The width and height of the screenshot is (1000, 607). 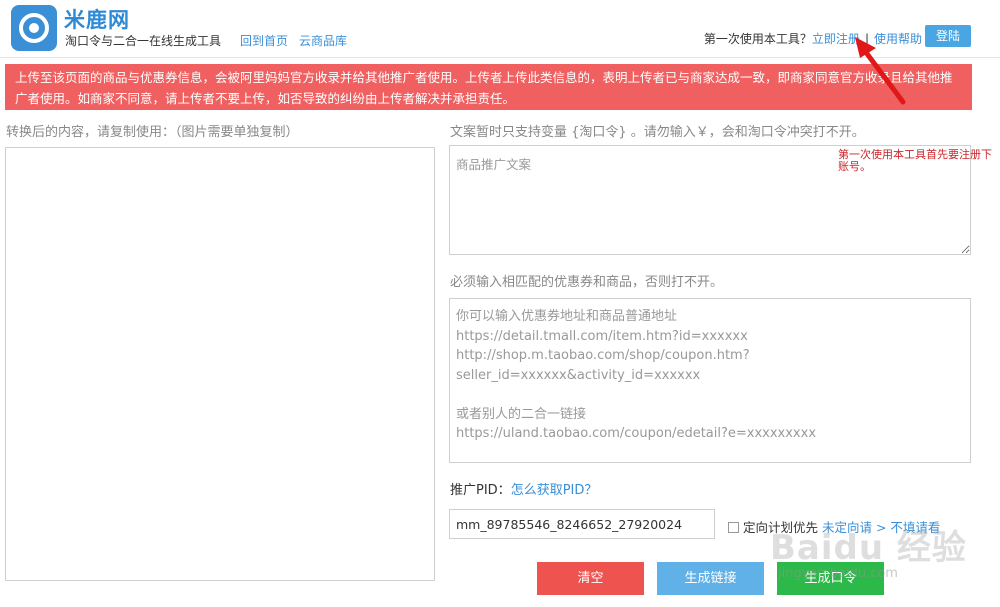 I want to click on clear-button: 清空, so click(x=590, y=578).